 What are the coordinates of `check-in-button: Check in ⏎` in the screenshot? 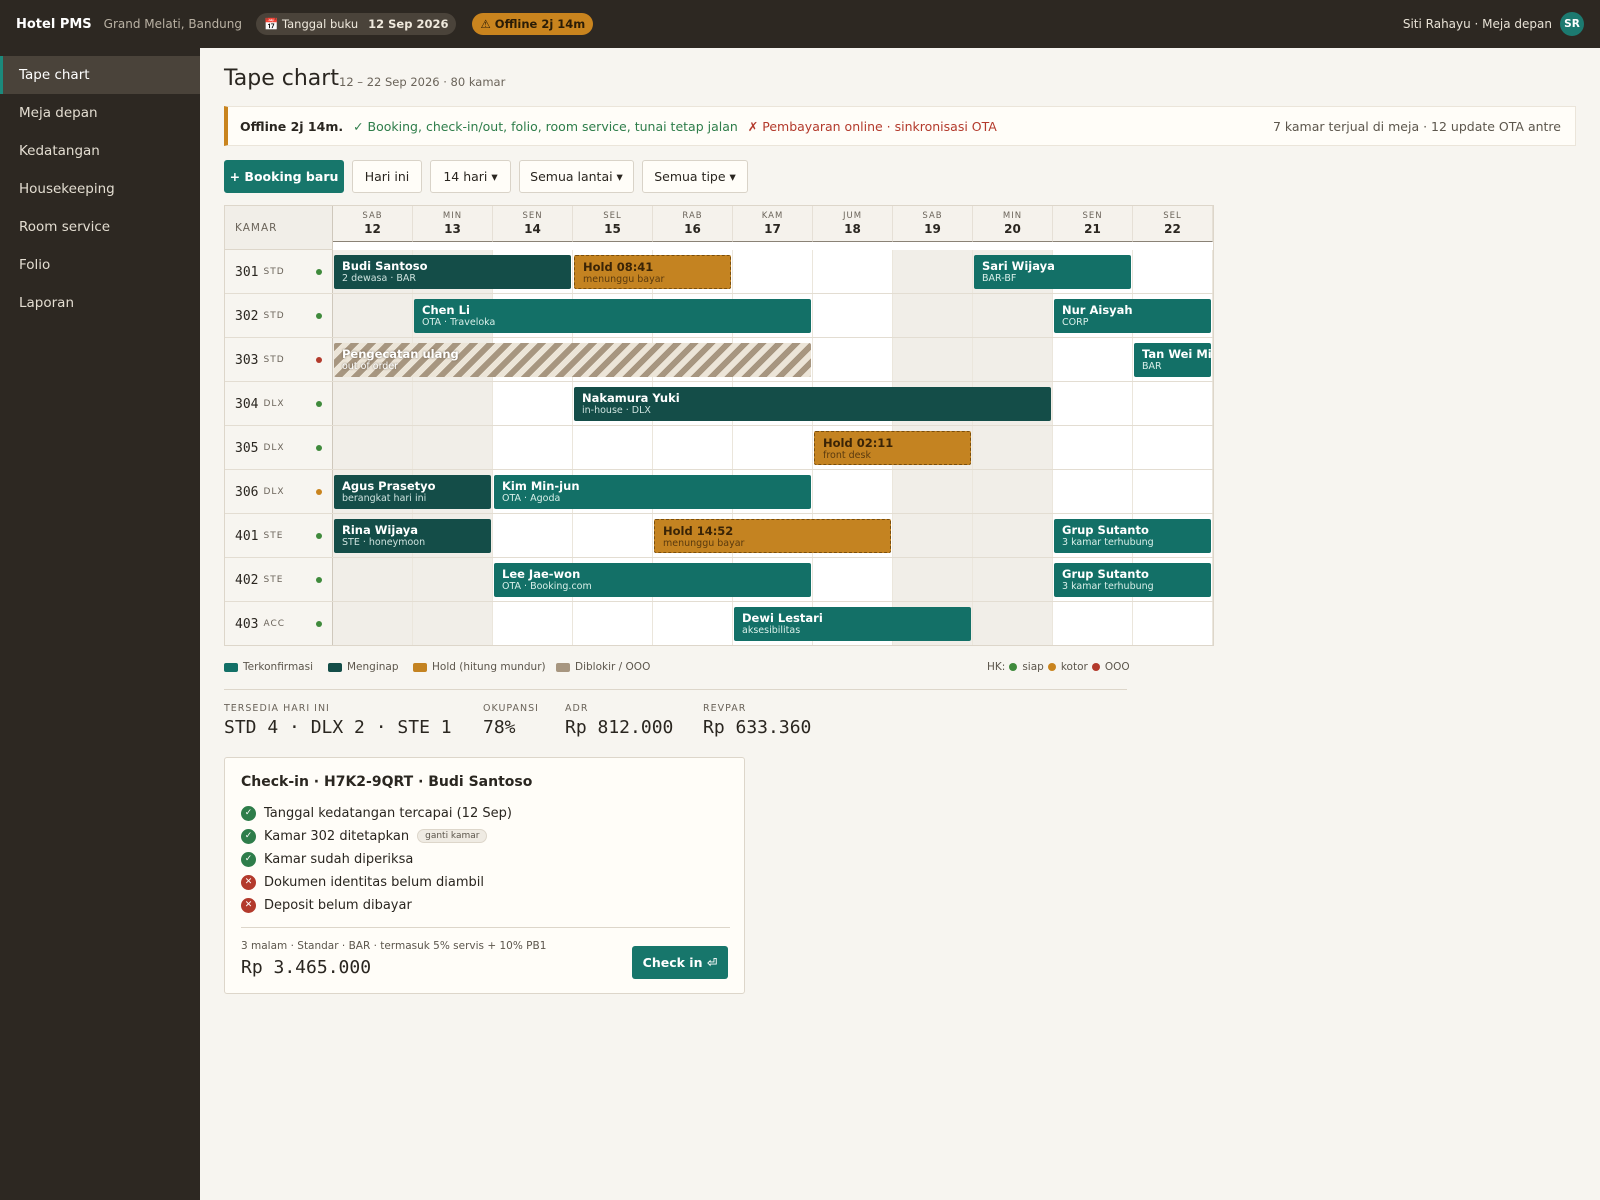 It's located at (680, 962).